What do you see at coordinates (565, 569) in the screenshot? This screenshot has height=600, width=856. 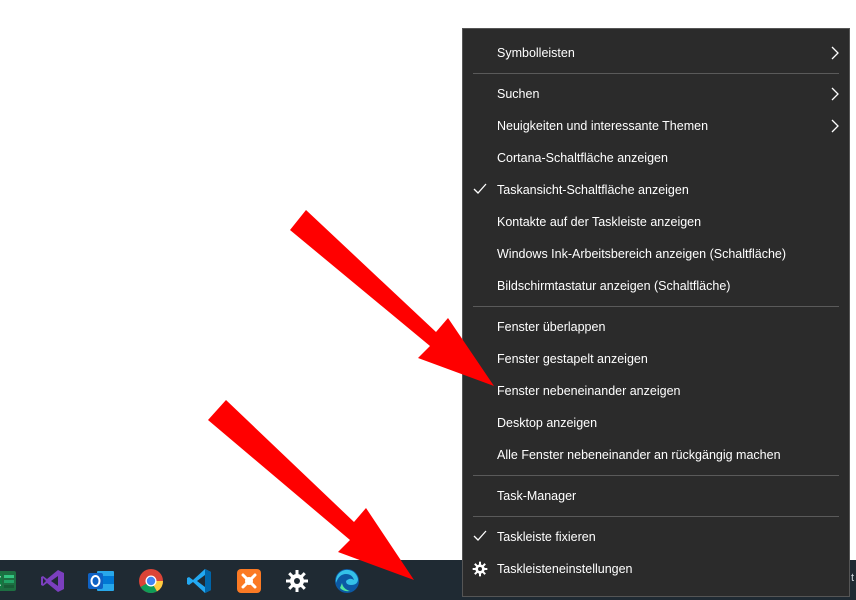 I see `menu-item-label: Taskleisteneinstellungen` at bounding box center [565, 569].